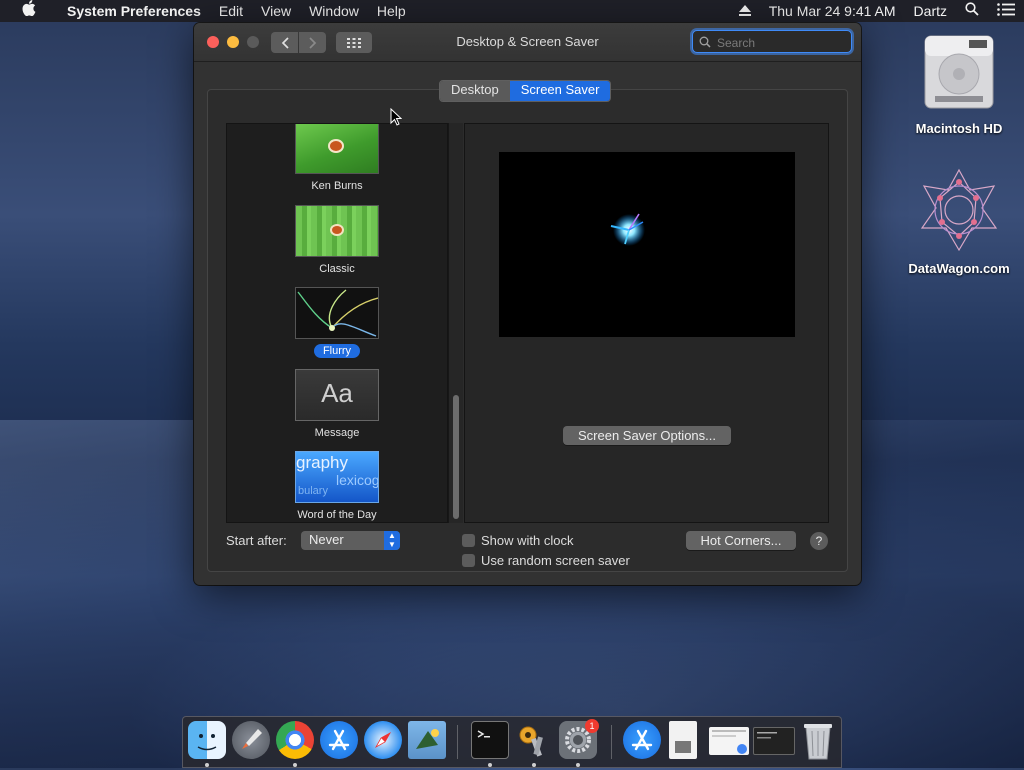 Image resolution: width=1024 pixels, height=770 pixels. What do you see at coordinates (326, 539) in the screenshot?
I see `start-after-value: Never` at bounding box center [326, 539].